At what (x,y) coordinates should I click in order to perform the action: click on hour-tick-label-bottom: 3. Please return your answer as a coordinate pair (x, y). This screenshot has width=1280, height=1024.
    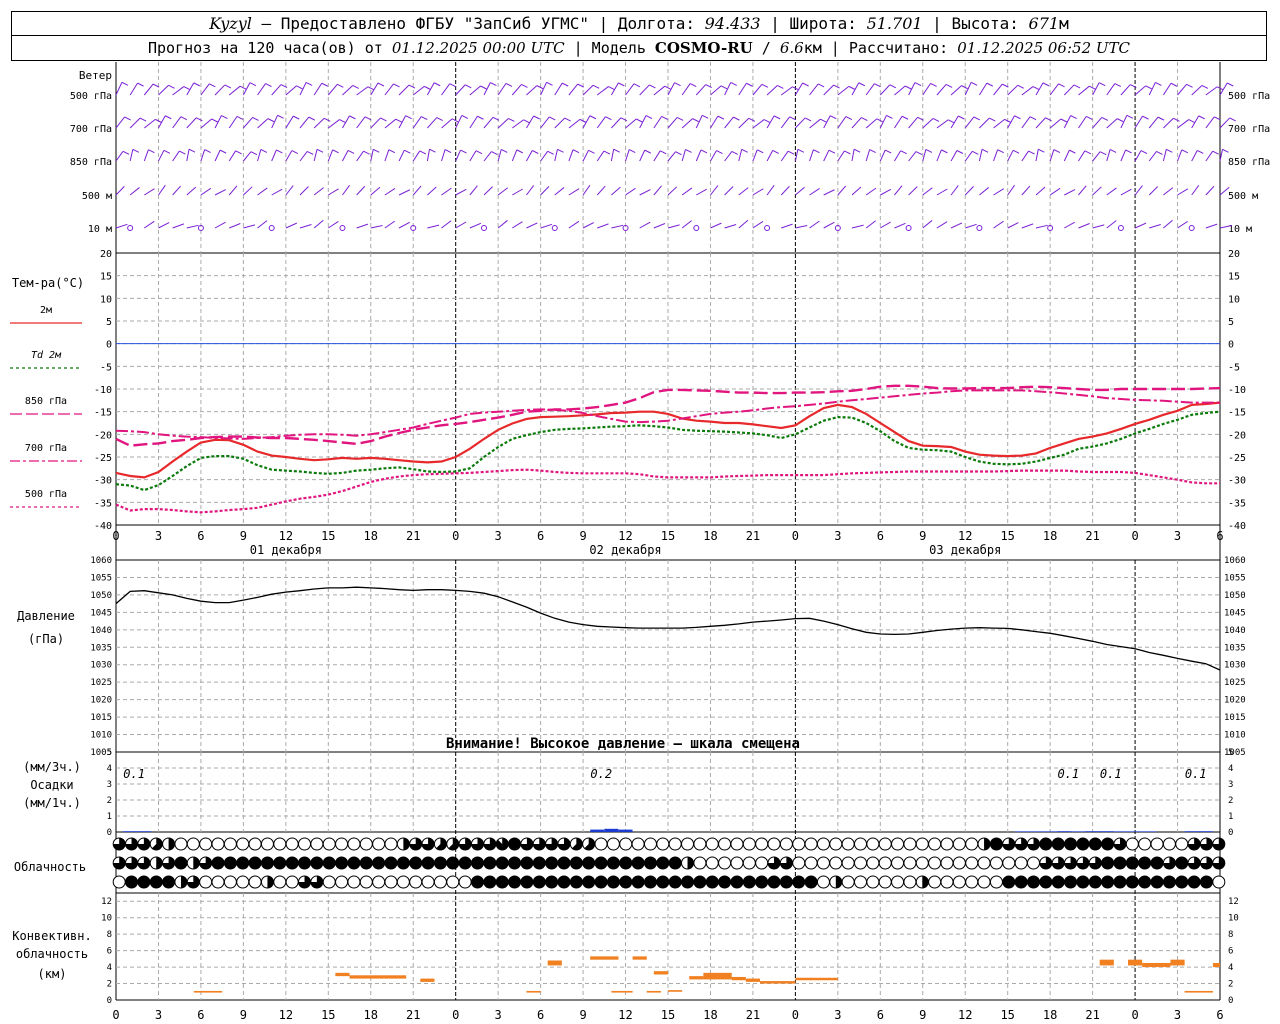
    Looking at the image, I should click on (1177, 1015).